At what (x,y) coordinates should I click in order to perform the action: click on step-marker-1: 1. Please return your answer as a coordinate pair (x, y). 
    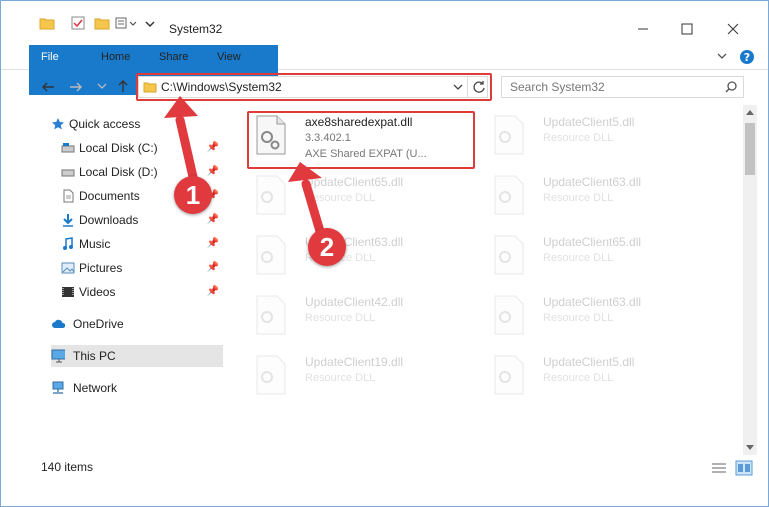
    Looking at the image, I should click on (193, 195).